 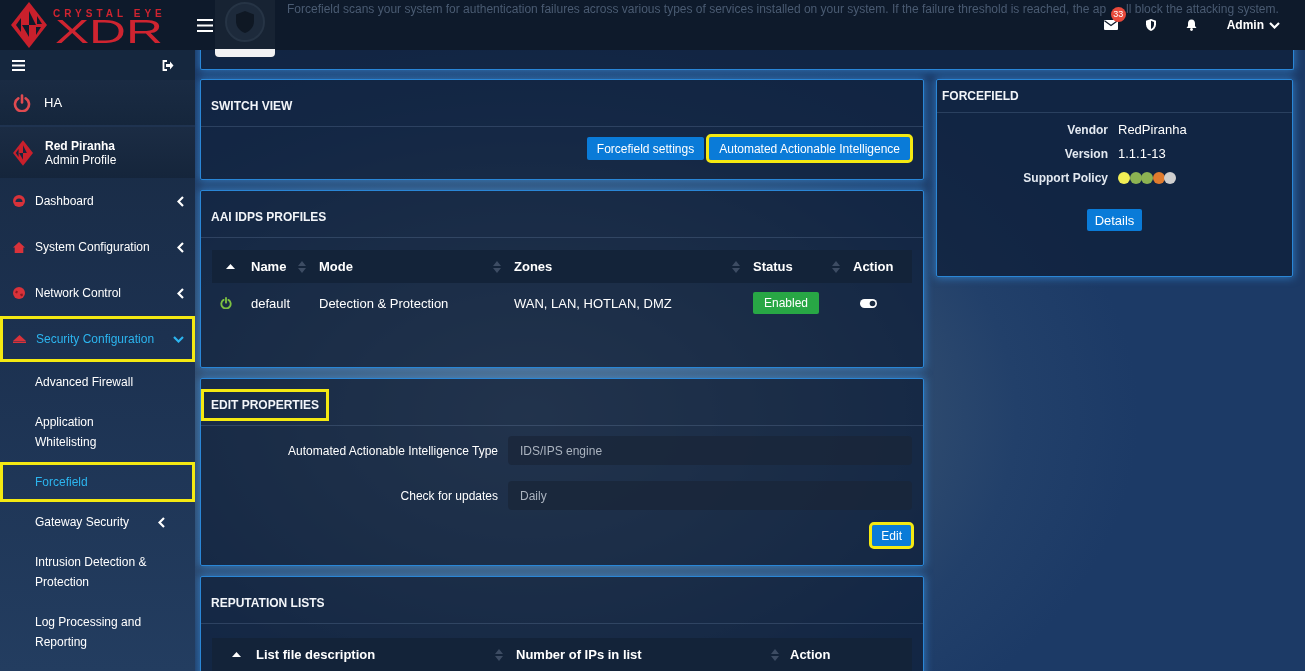 I want to click on gauge-icon, so click(x=19, y=201).